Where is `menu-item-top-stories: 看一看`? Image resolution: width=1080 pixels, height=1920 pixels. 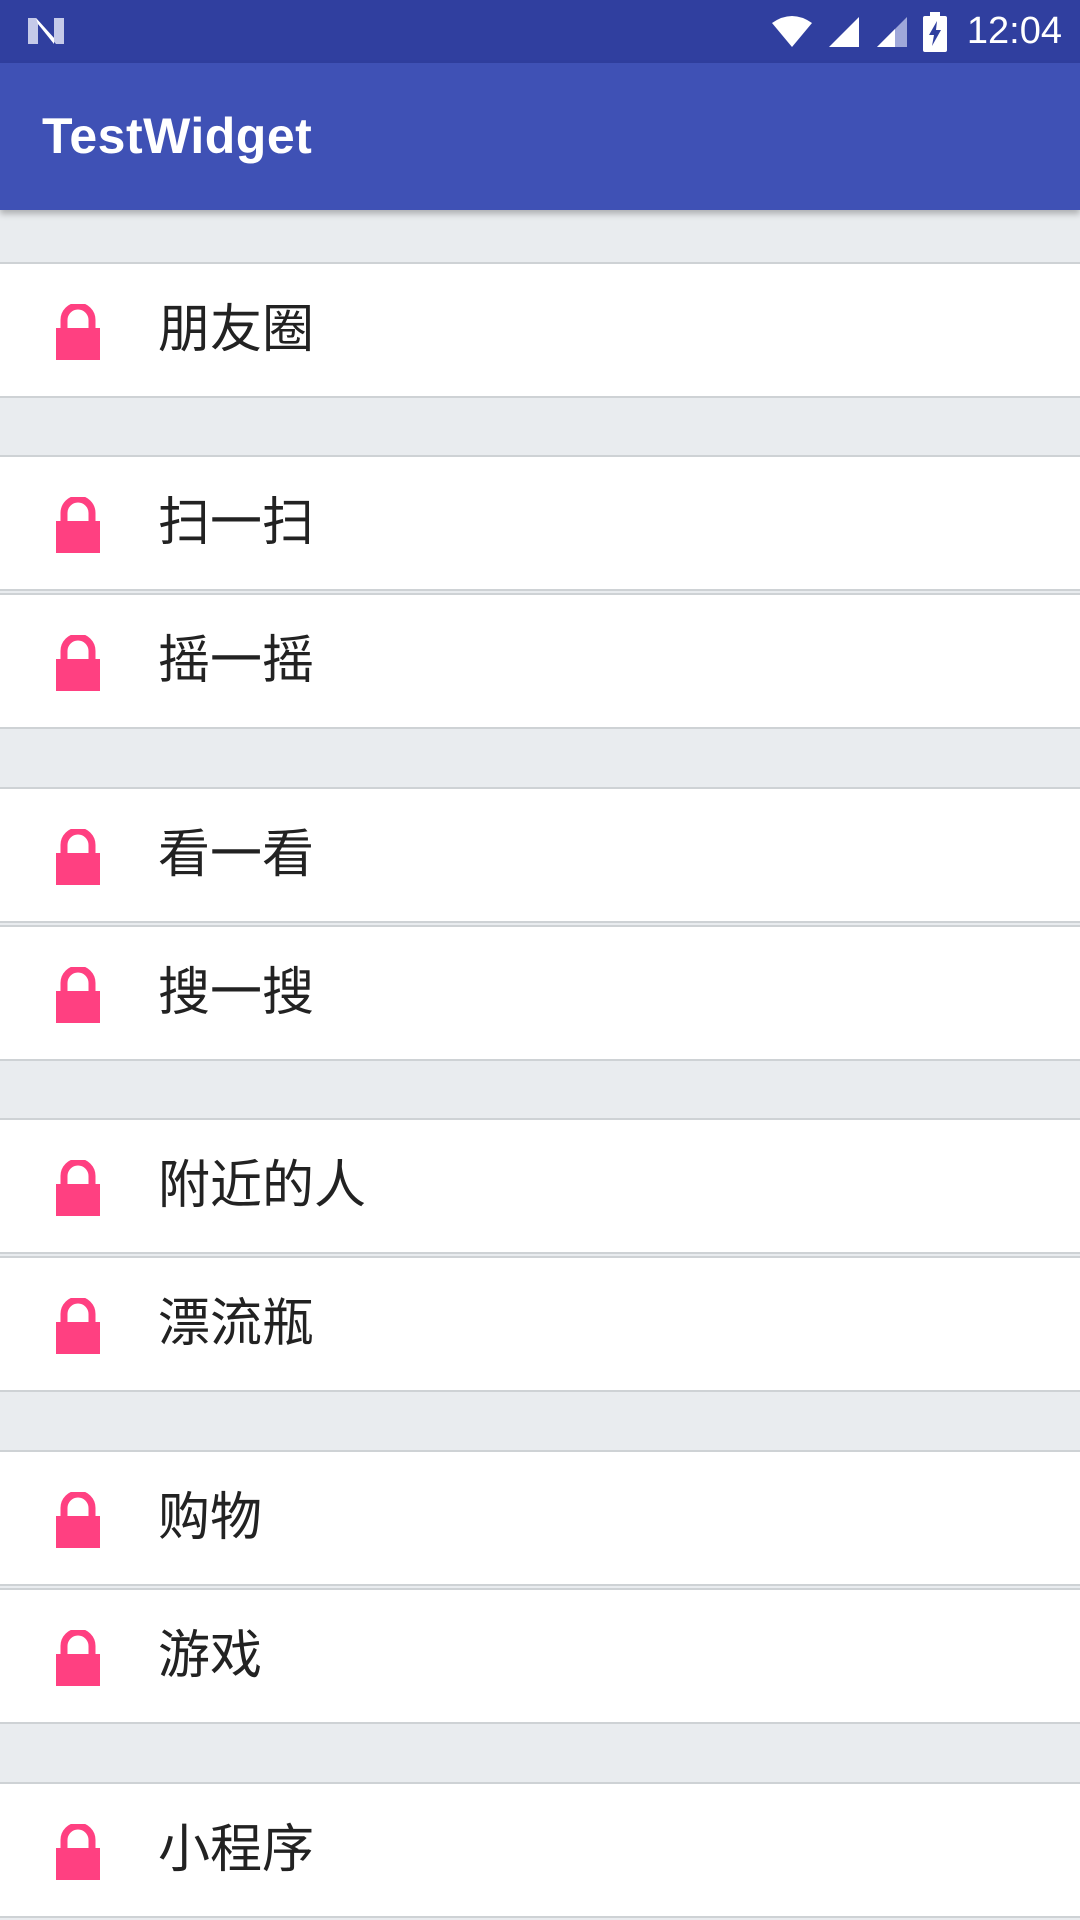
menu-item-top-stories: 看一看 is located at coordinates (540, 855).